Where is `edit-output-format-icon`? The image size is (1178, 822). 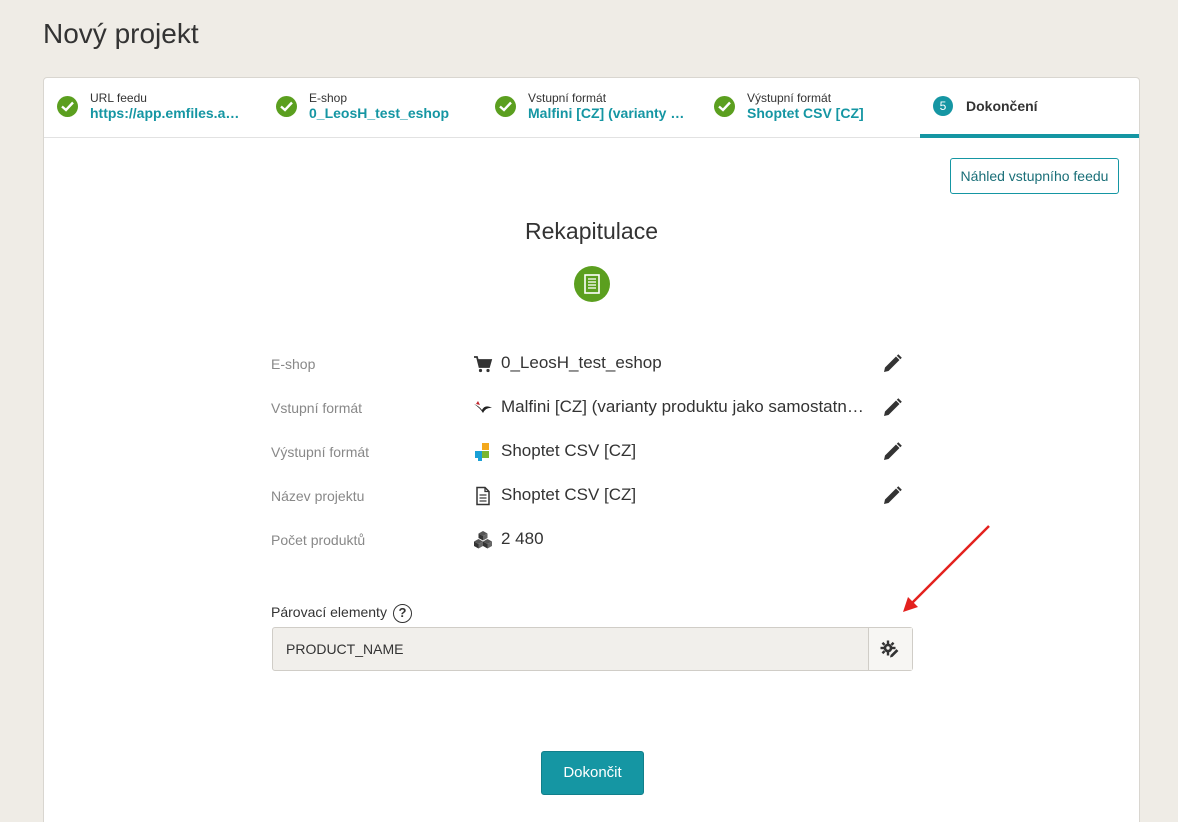
edit-output-format-icon is located at coordinates (892, 452).